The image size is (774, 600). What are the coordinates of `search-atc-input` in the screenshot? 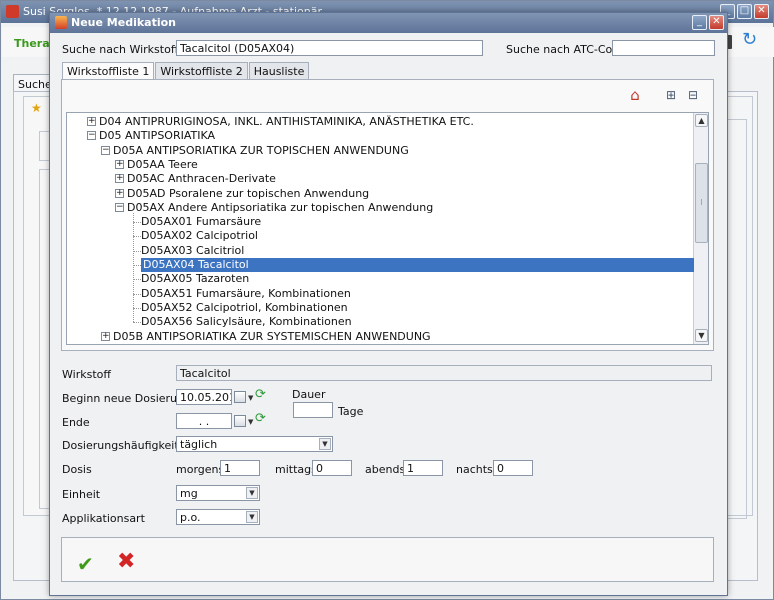 It's located at (663, 48).